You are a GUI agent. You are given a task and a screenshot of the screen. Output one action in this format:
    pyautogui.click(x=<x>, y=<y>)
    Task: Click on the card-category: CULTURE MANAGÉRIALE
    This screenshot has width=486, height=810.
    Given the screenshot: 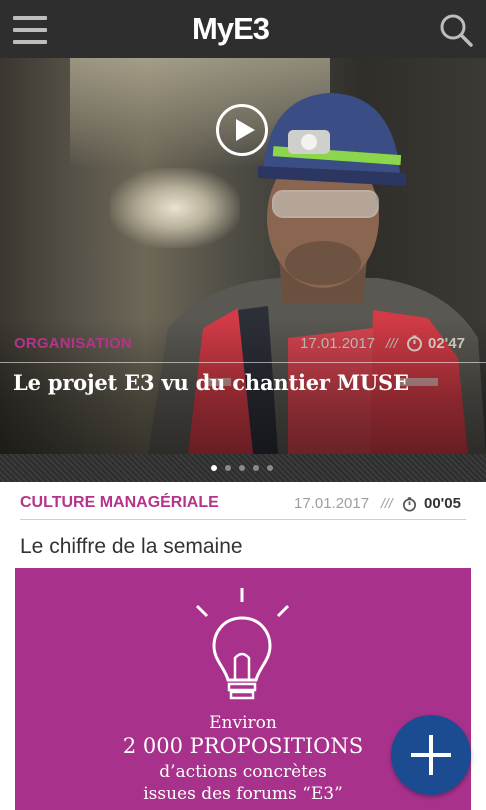 What is the action you would take?
    pyautogui.click(x=119, y=503)
    